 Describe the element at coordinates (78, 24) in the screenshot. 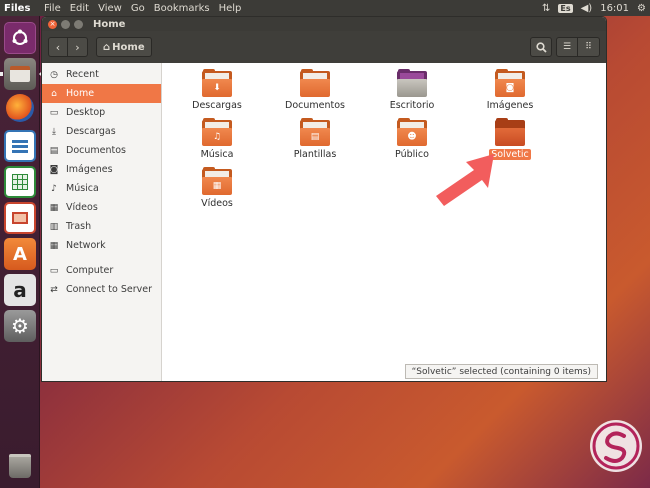

I see `maximize-button` at that location.